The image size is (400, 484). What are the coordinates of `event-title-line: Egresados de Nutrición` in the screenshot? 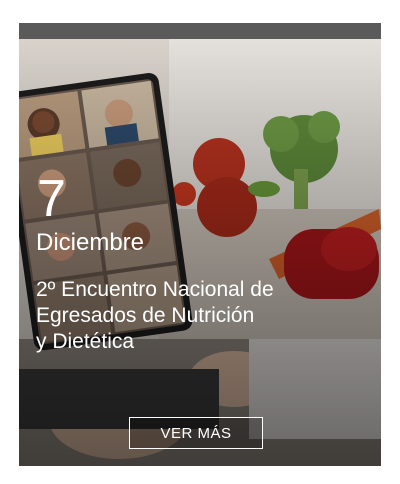 It's located at (145, 315).